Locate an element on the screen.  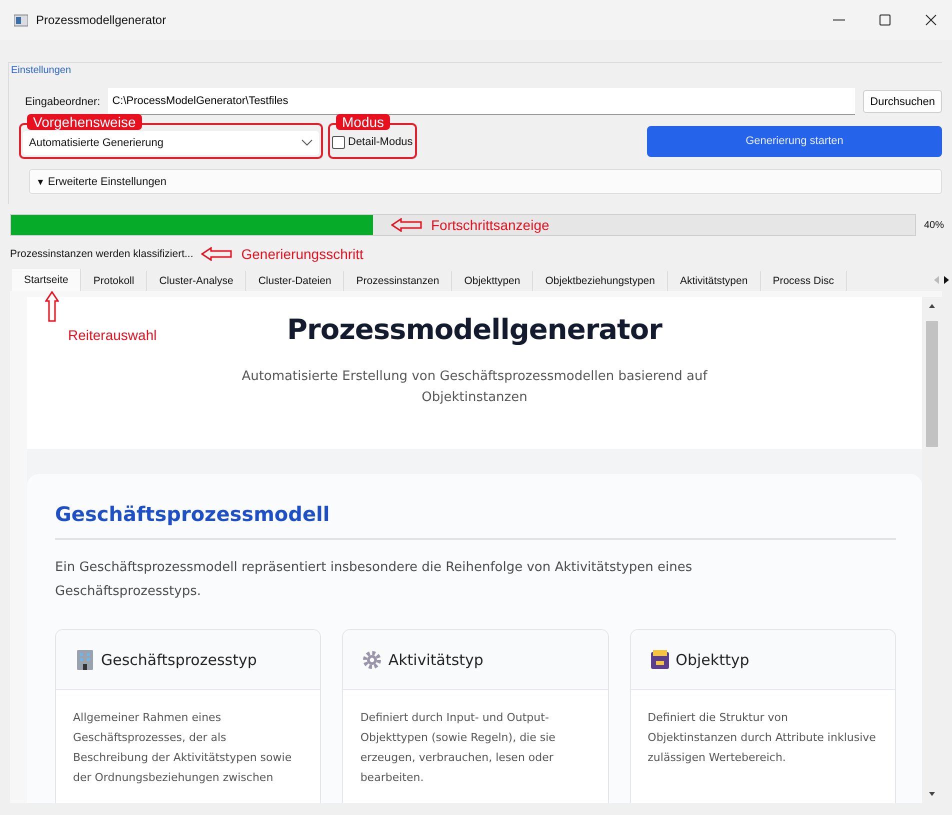
toggle-label: Erweiterte Einstellungen is located at coordinates (107, 182).